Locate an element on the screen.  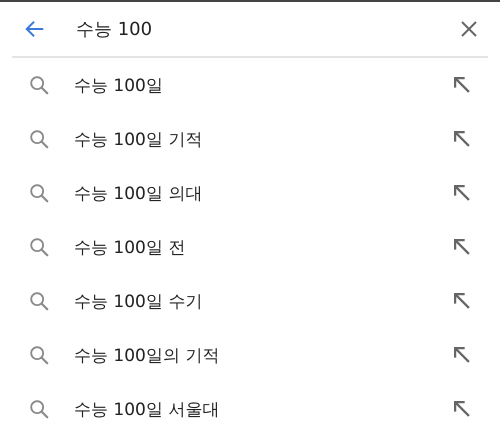
suggestion-item: 수능 100일 서울대 is located at coordinates (264, 409).